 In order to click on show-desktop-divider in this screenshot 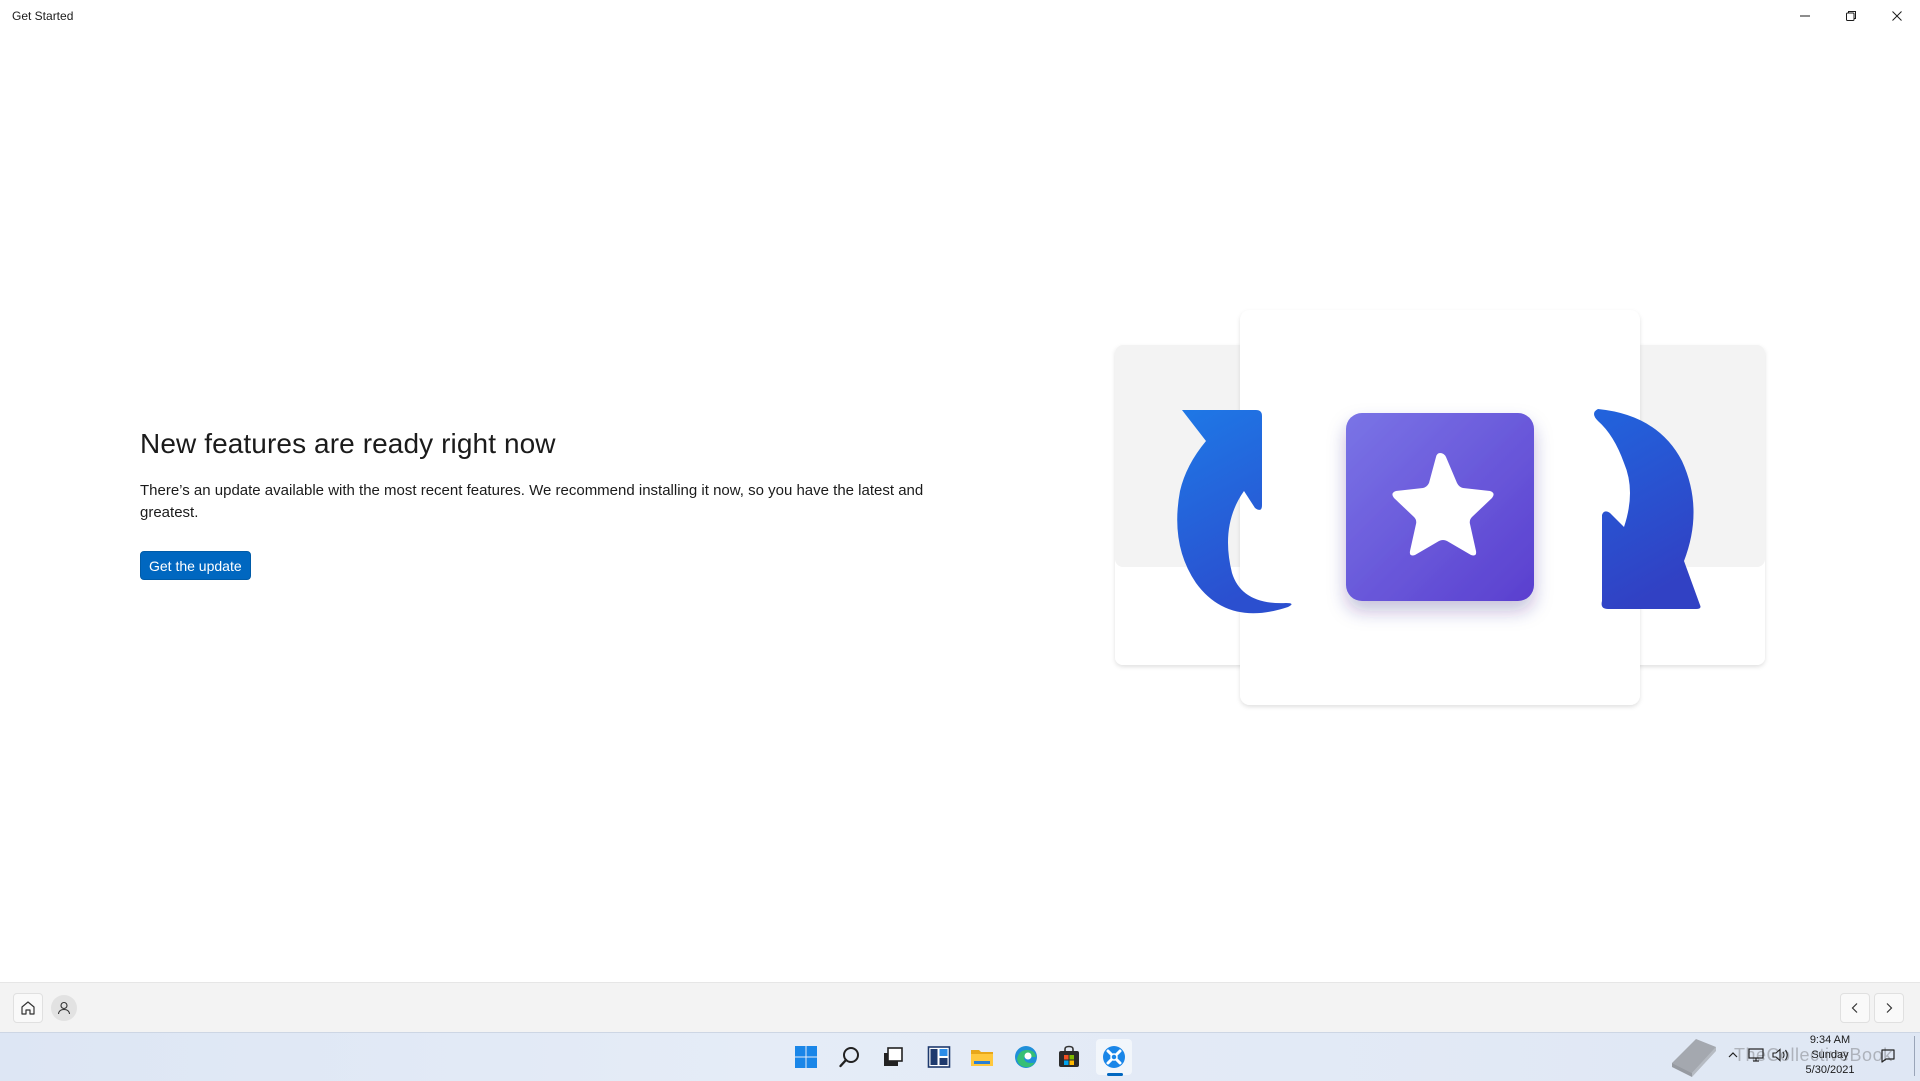, I will do `click(1914, 1056)`.